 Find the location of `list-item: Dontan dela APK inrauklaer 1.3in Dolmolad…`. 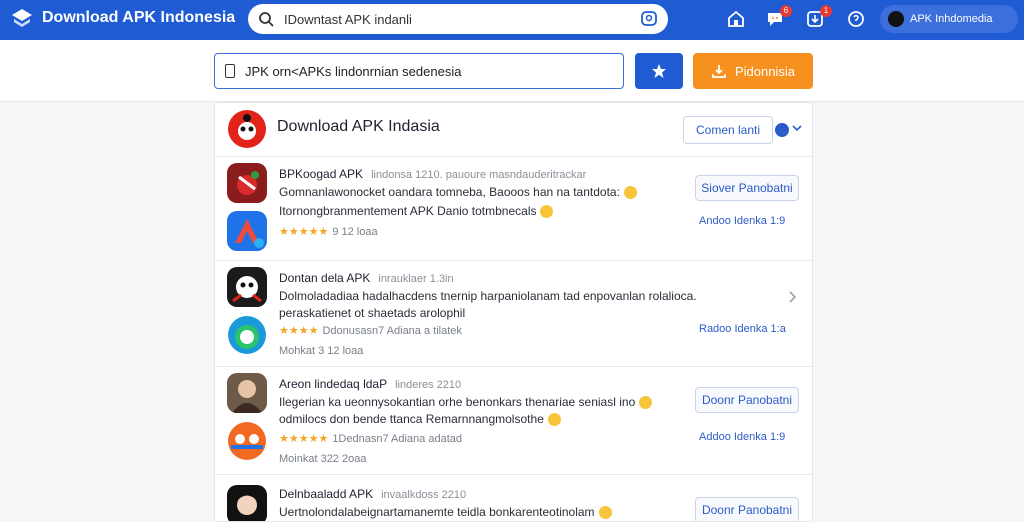

list-item: Dontan dela APK inrauklaer 1.3in Dolmolad… is located at coordinates (513, 314).